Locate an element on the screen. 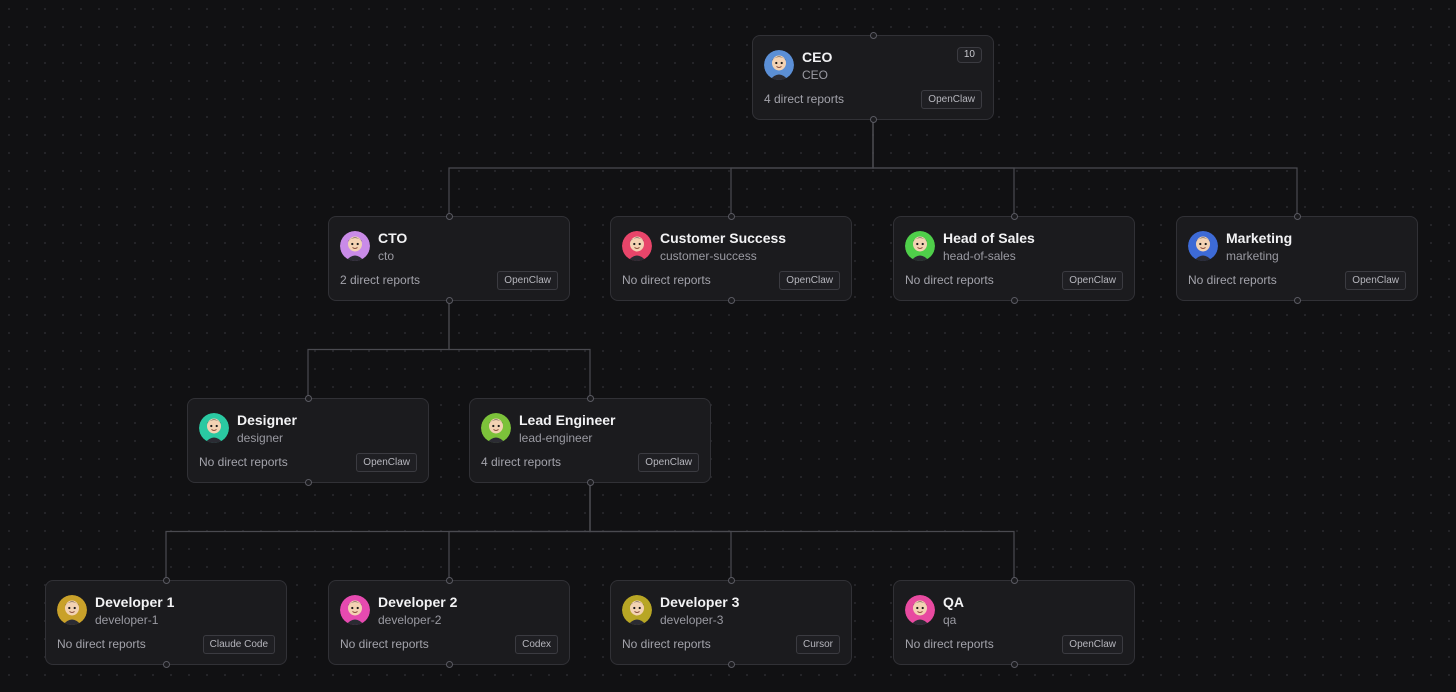 This screenshot has height=692, width=1456. node-slug: customer-success is located at coordinates (708, 256).